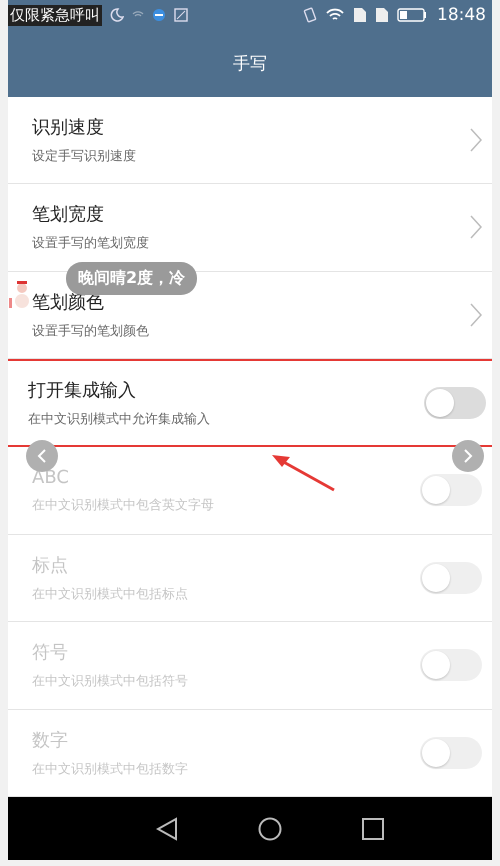 The width and height of the screenshot is (500, 866). Describe the element at coordinates (117, 15) in the screenshot. I see `moon-icon` at that location.